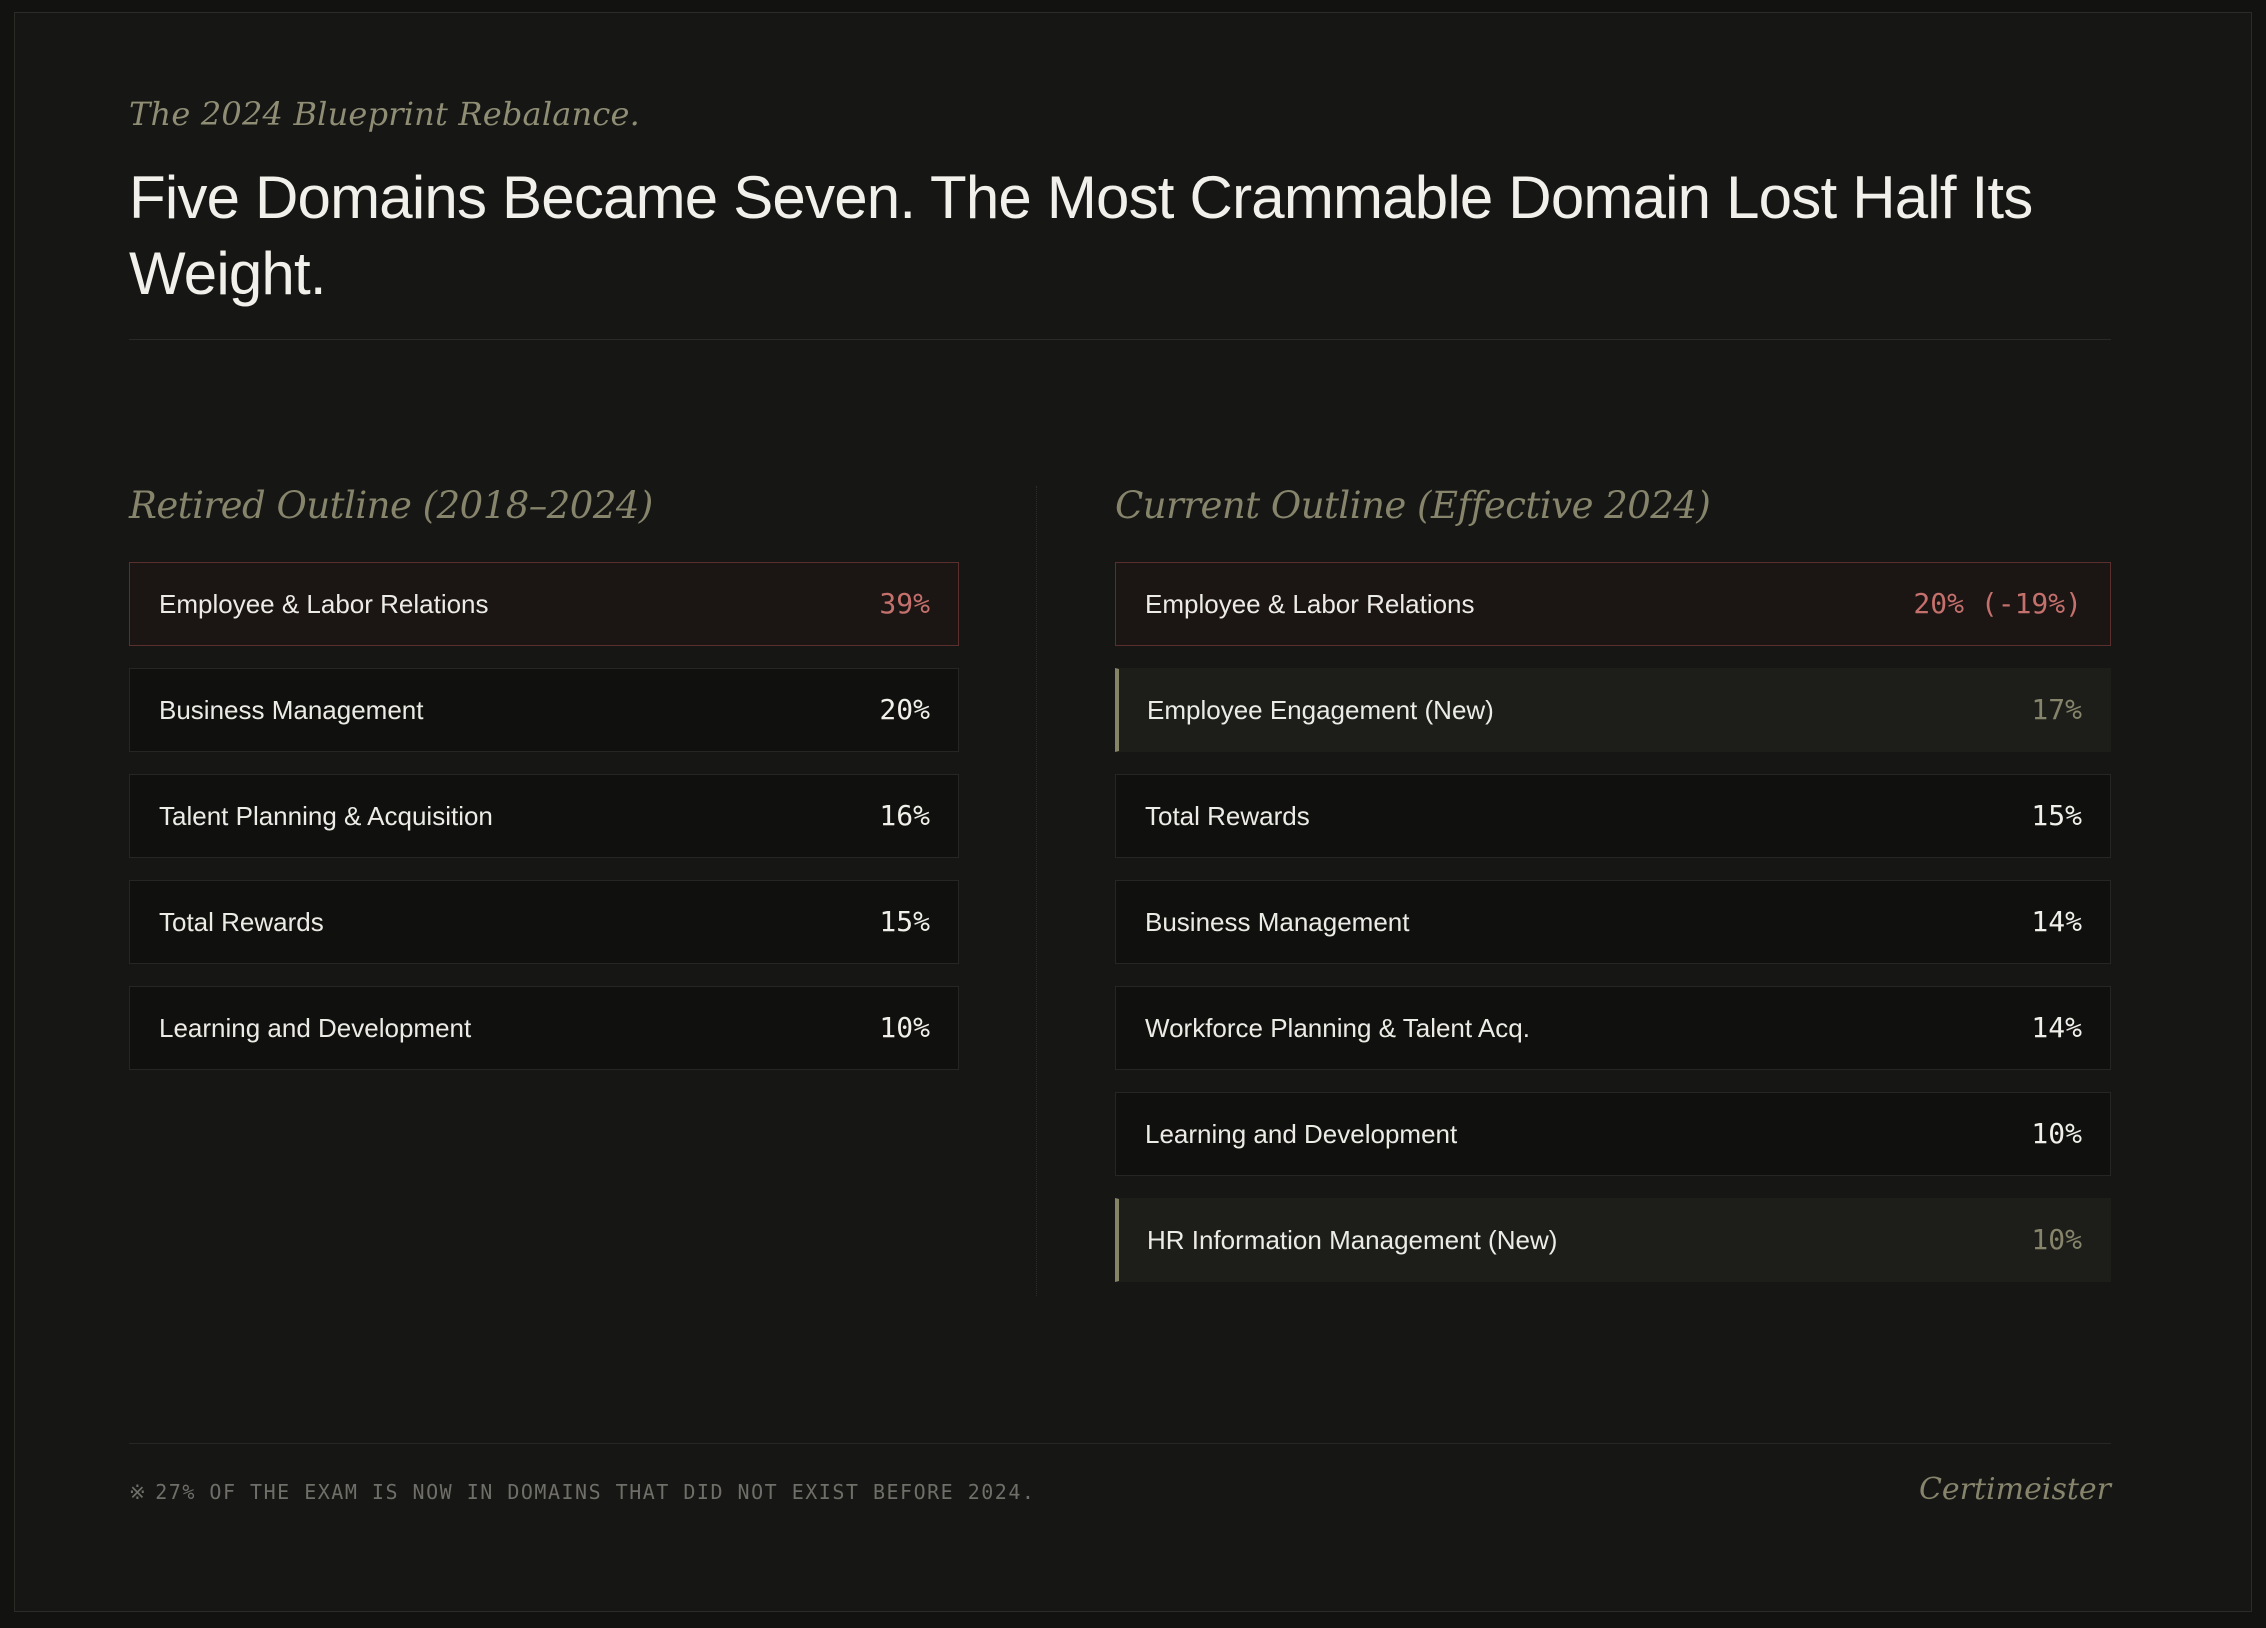 This screenshot has height=1628, width=2266. I want to click on current-domain-row-hr-information-management: HR Information Management (New) 10%, so click(1613, 1240).